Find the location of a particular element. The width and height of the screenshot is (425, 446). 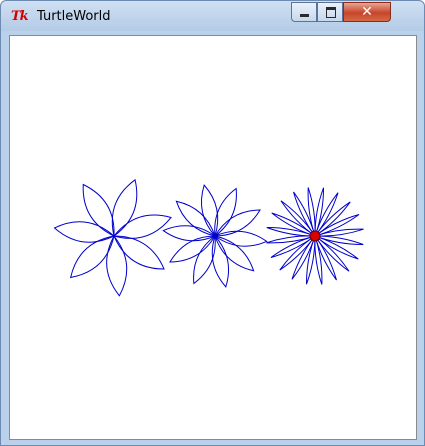

maximize-button is located at coordinates (330, 12).